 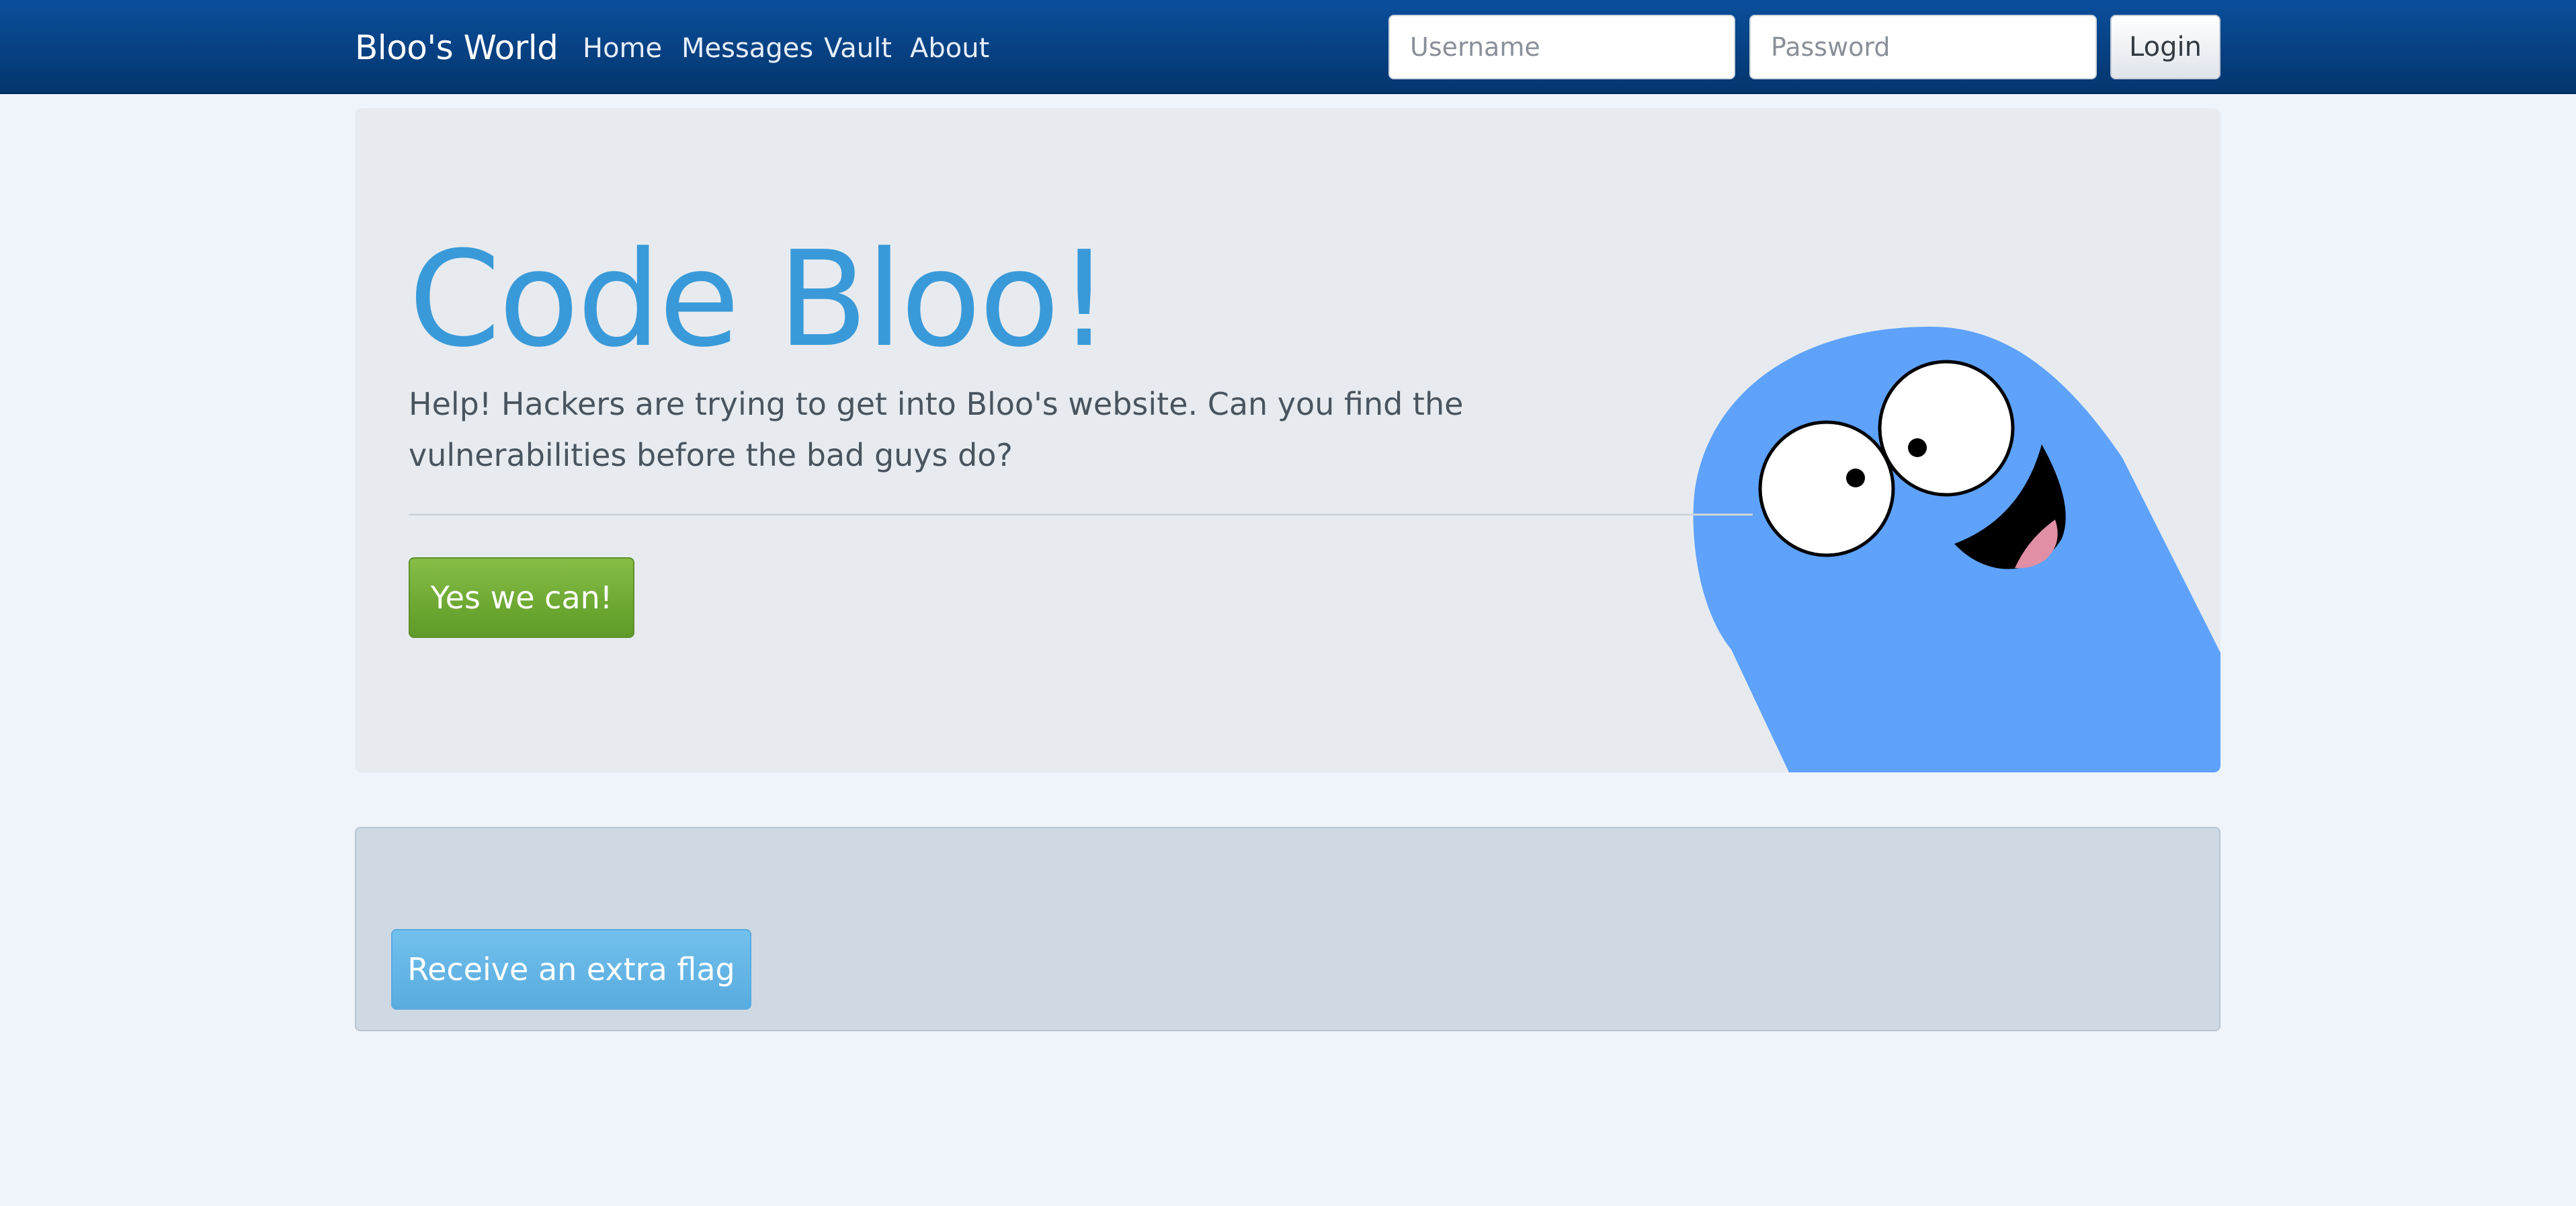 What do you see at coordinates (949, 48) in the screenshot?
I see `nav-link-about: About` at bounding box center [949, 48].